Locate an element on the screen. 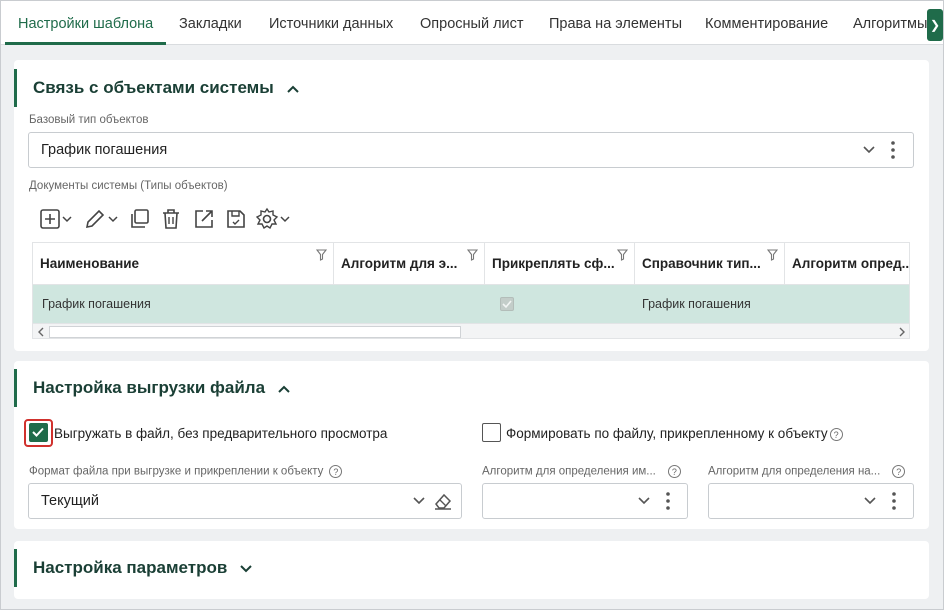 The image size is (944, 610). table-row: График погашения График погашения is located at coordinates (471, 304).